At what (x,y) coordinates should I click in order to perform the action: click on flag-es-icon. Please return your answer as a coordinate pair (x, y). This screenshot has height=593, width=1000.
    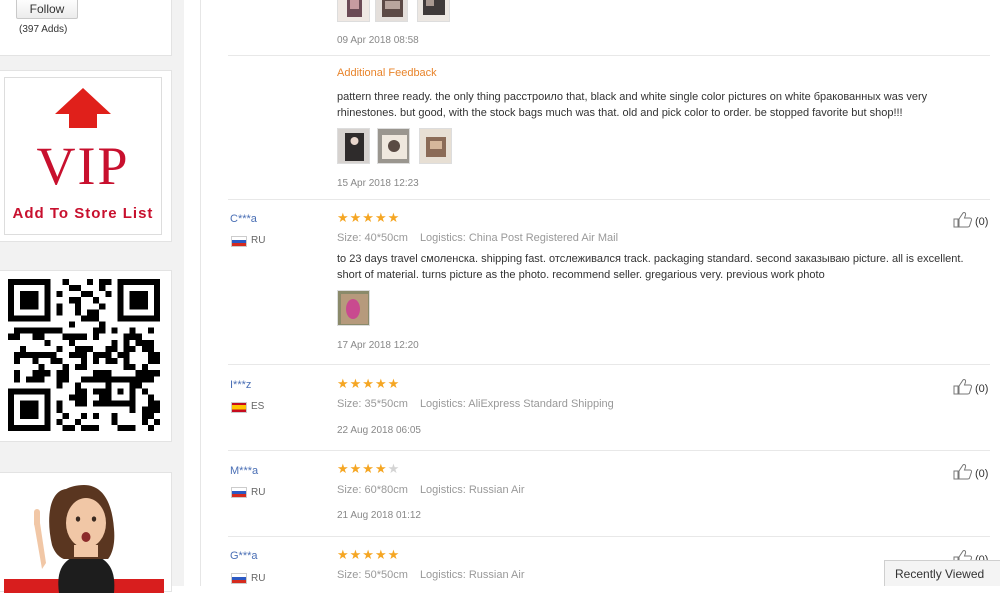
    Looking at the image, I should click on (239, 407).